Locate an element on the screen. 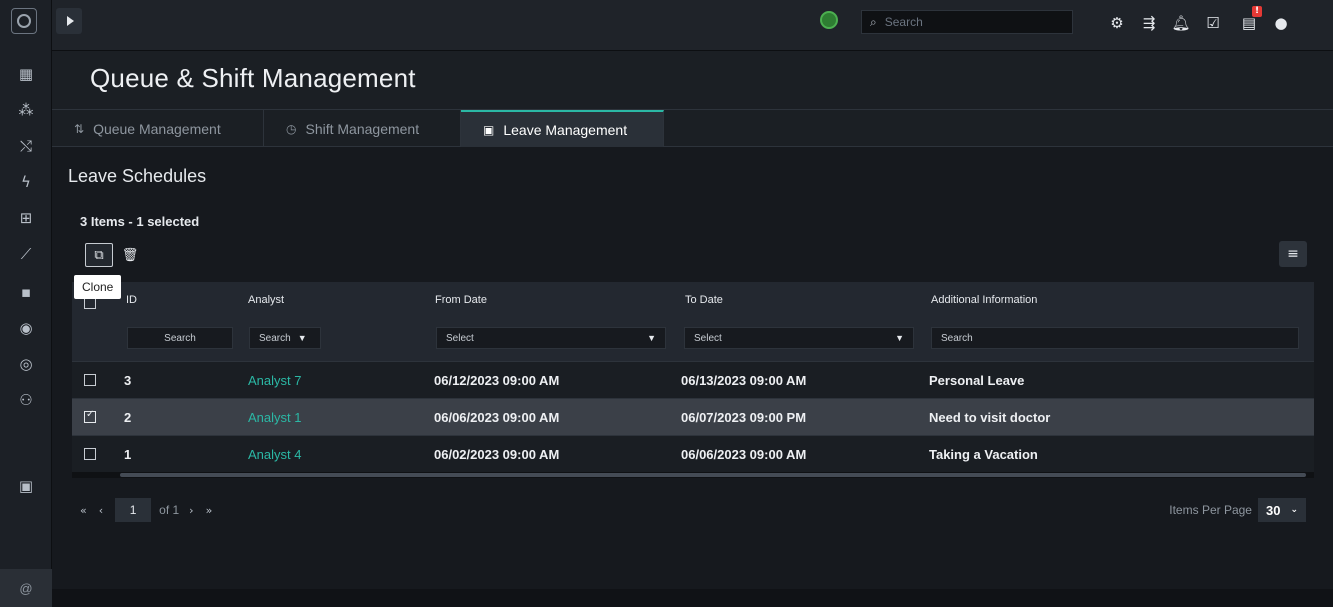  delete-button: 🗑︎ is located at coordinates (130, 255).